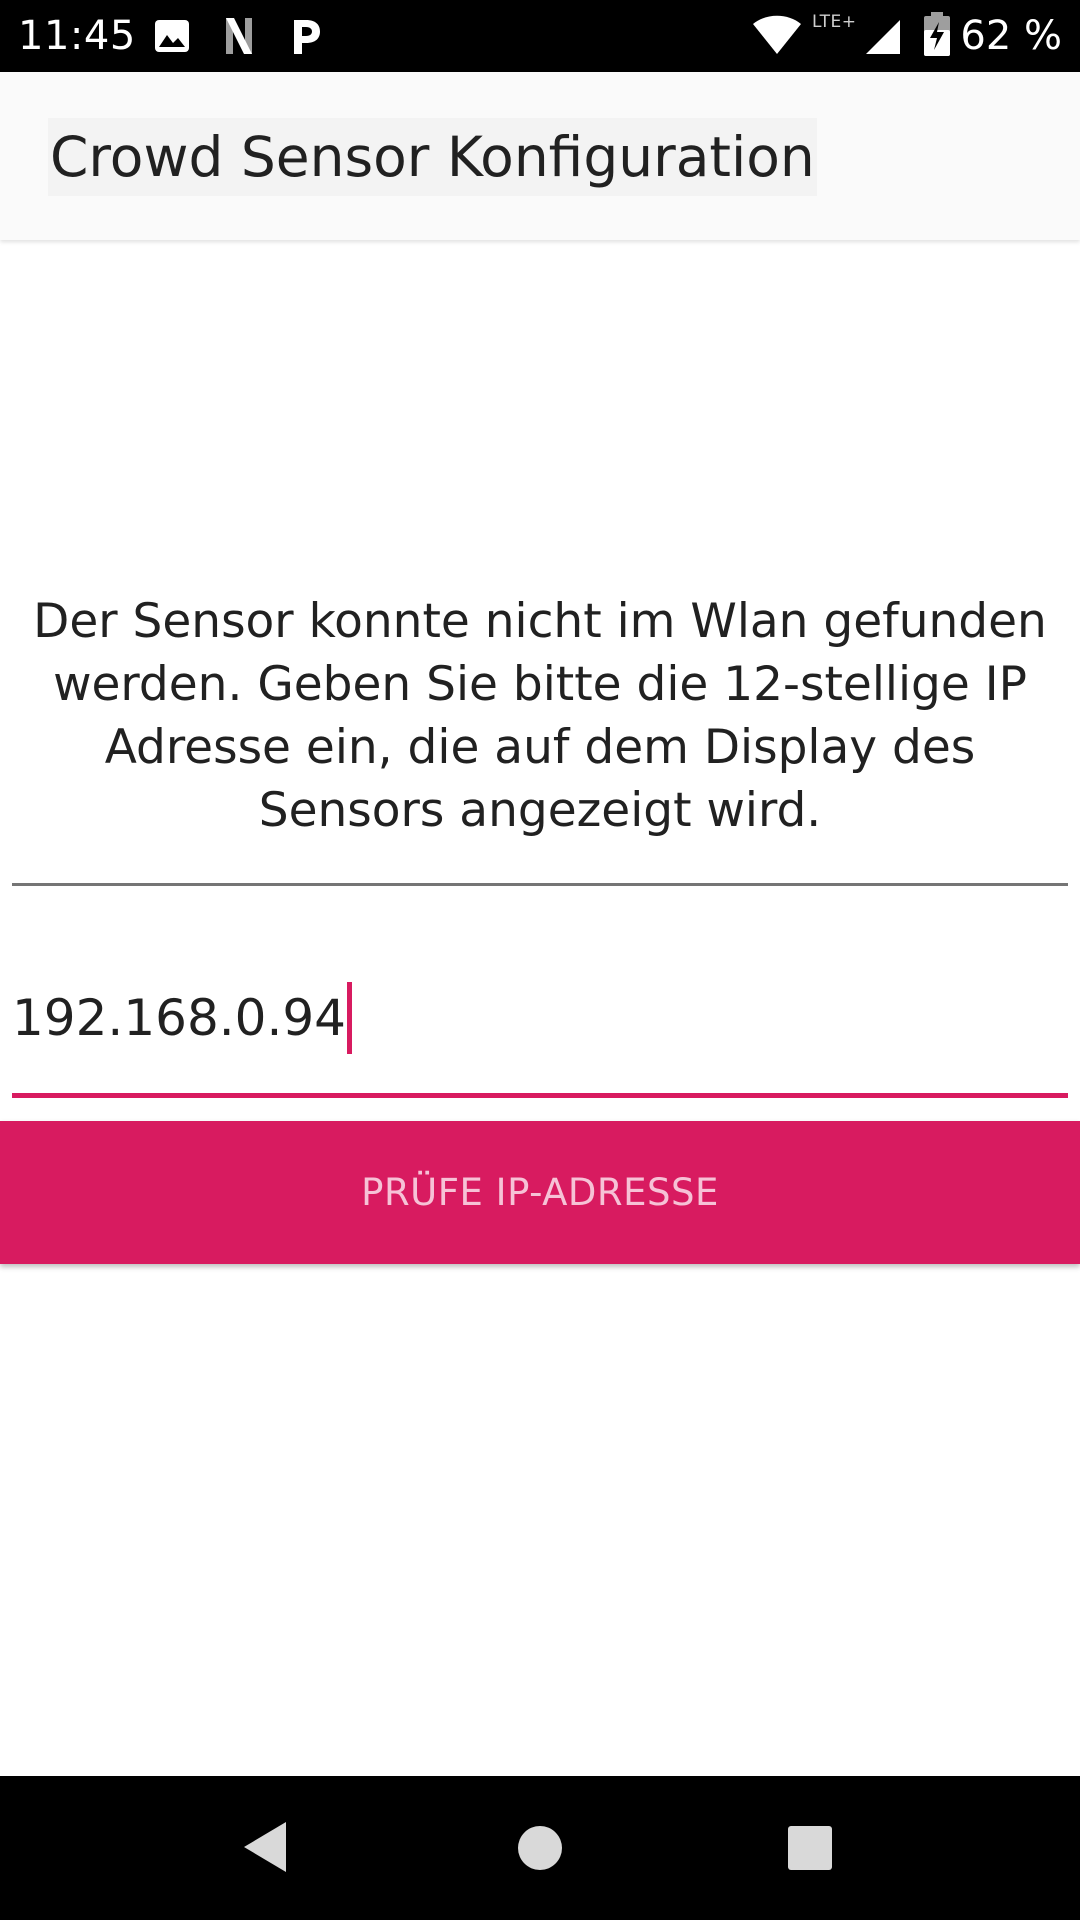 This screenshot has width=1080, height=1920. Describe the element at coordinates (937, 33) in the screenshot. I see `battery-charging-icon` at that location.